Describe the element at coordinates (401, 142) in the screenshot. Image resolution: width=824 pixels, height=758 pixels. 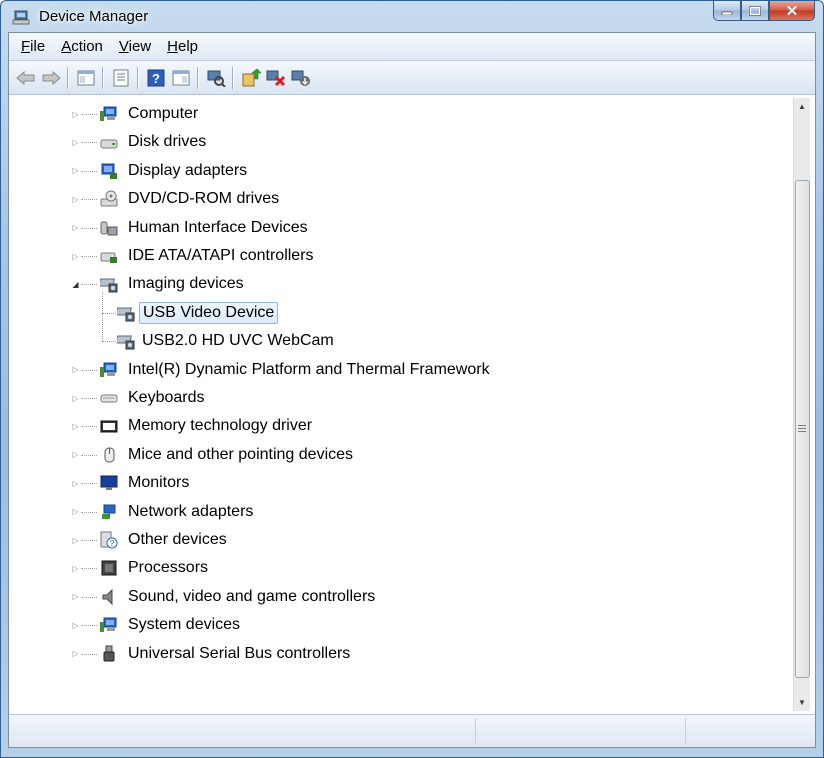
I see `tree-category: ▷ Disk drives` at that location.